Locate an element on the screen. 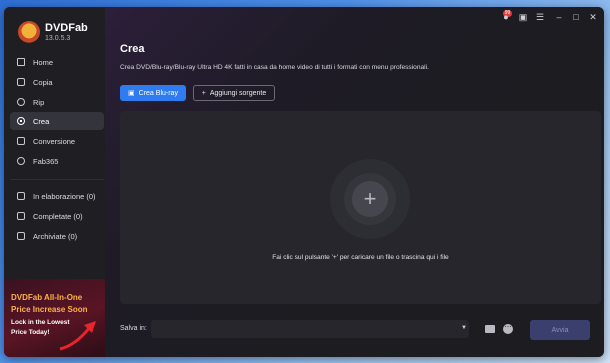  sidebar-item-label: Copia is located at coordinates (43, 82).